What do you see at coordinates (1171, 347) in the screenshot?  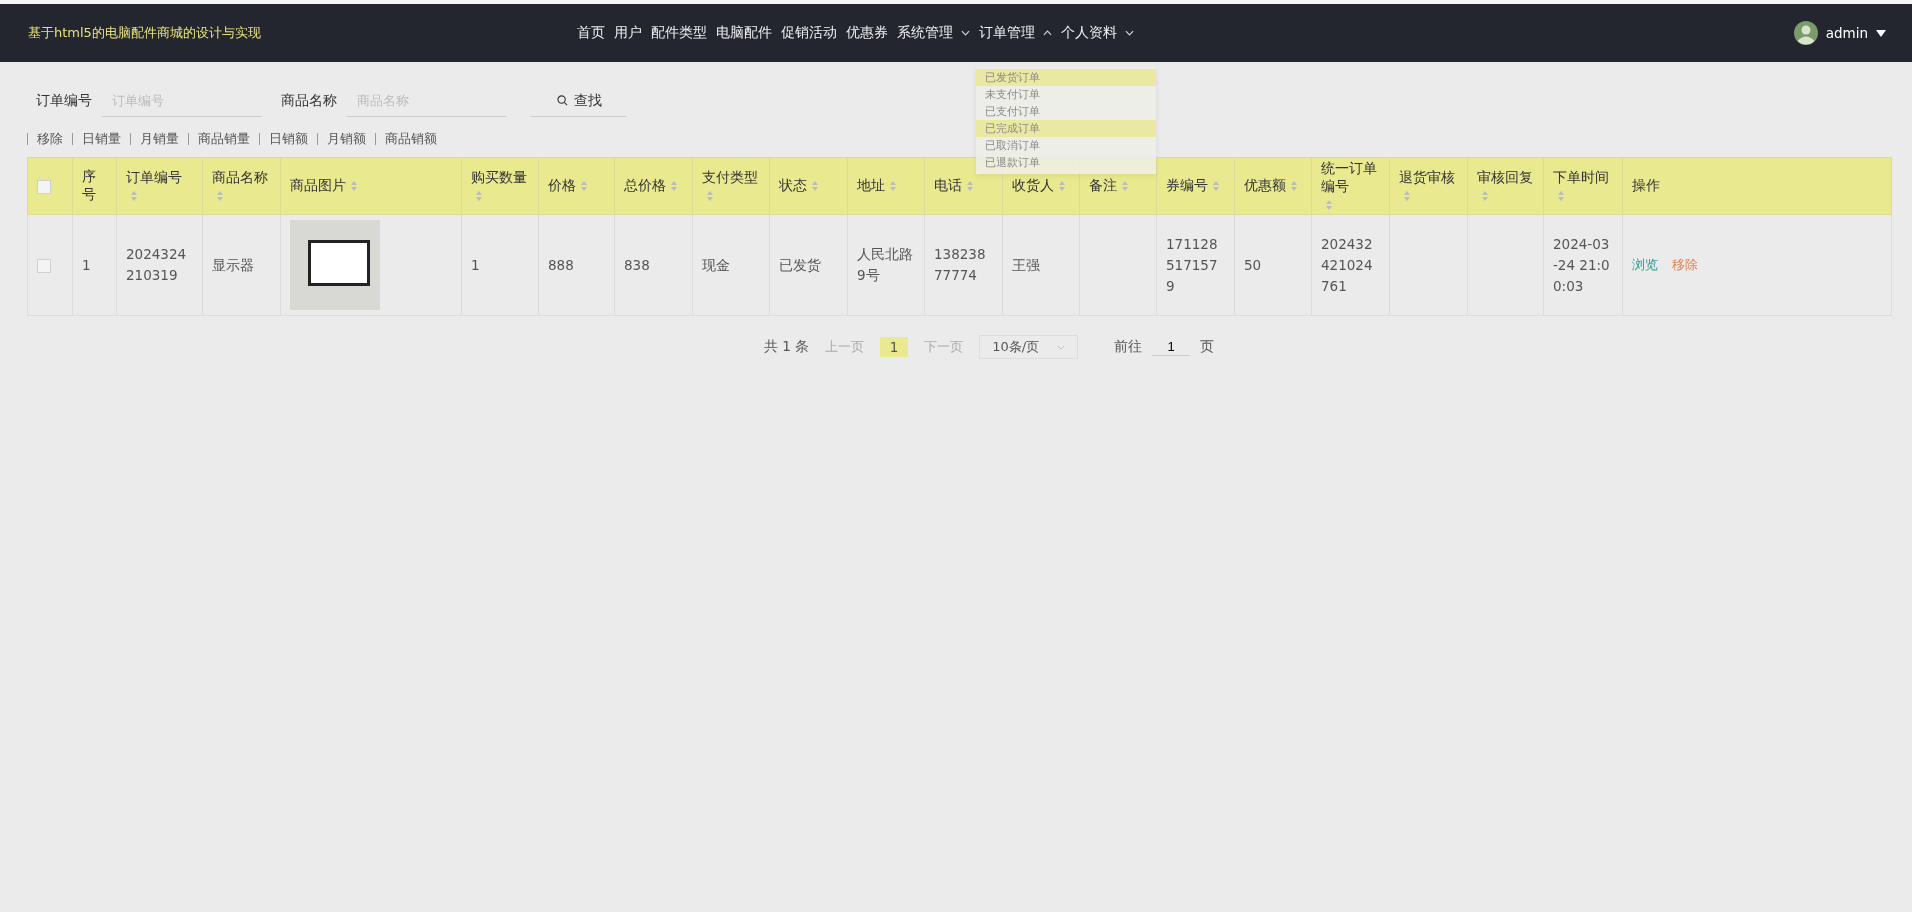 I see `page-input: 1` at bounding box center [1171, 347].